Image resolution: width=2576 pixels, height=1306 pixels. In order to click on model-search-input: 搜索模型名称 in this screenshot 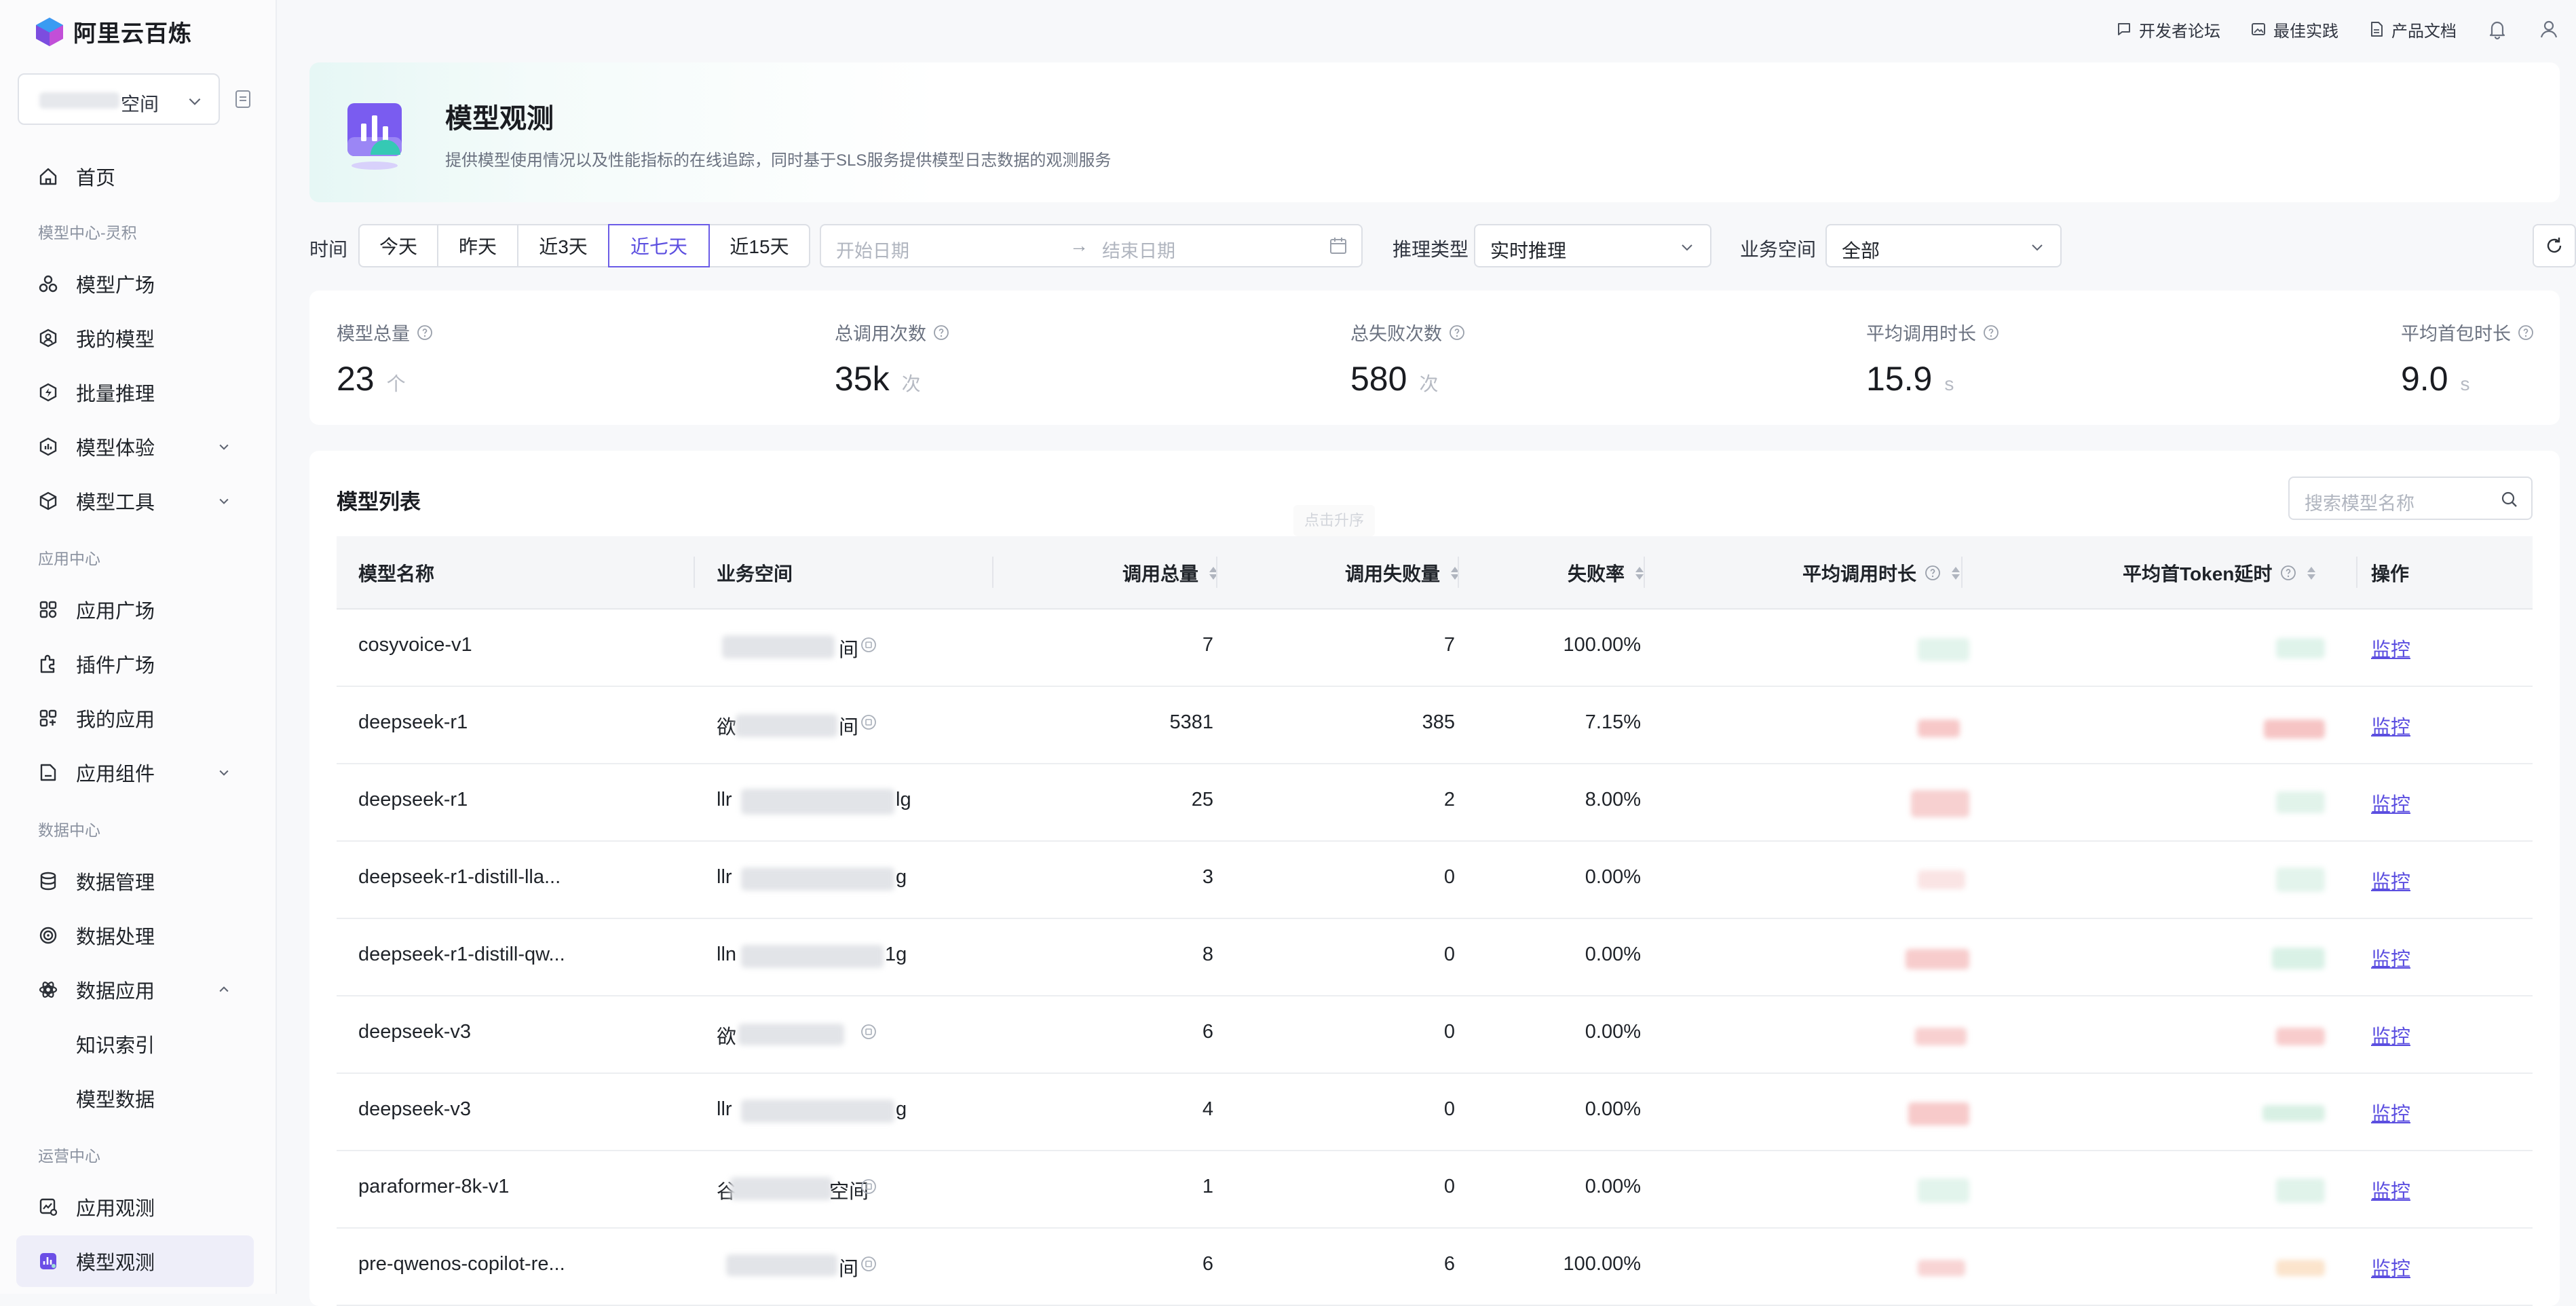, I will do `click(2410, 498)`.